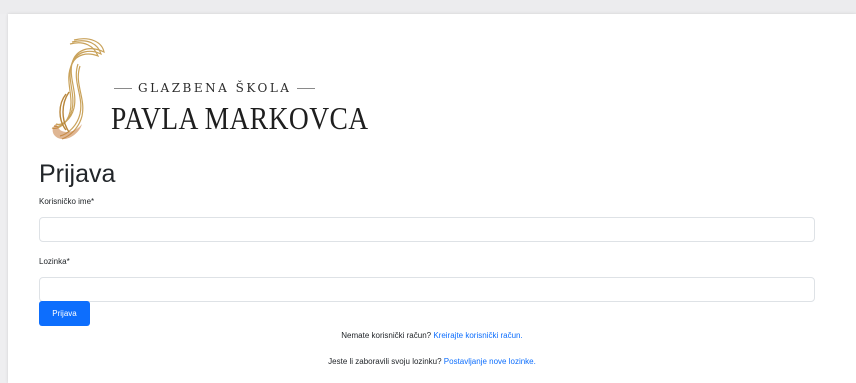 The image size is (856, 383). Describe the element at coordinates (428, 7) in the screenshot. I see `top-strip` at that location.